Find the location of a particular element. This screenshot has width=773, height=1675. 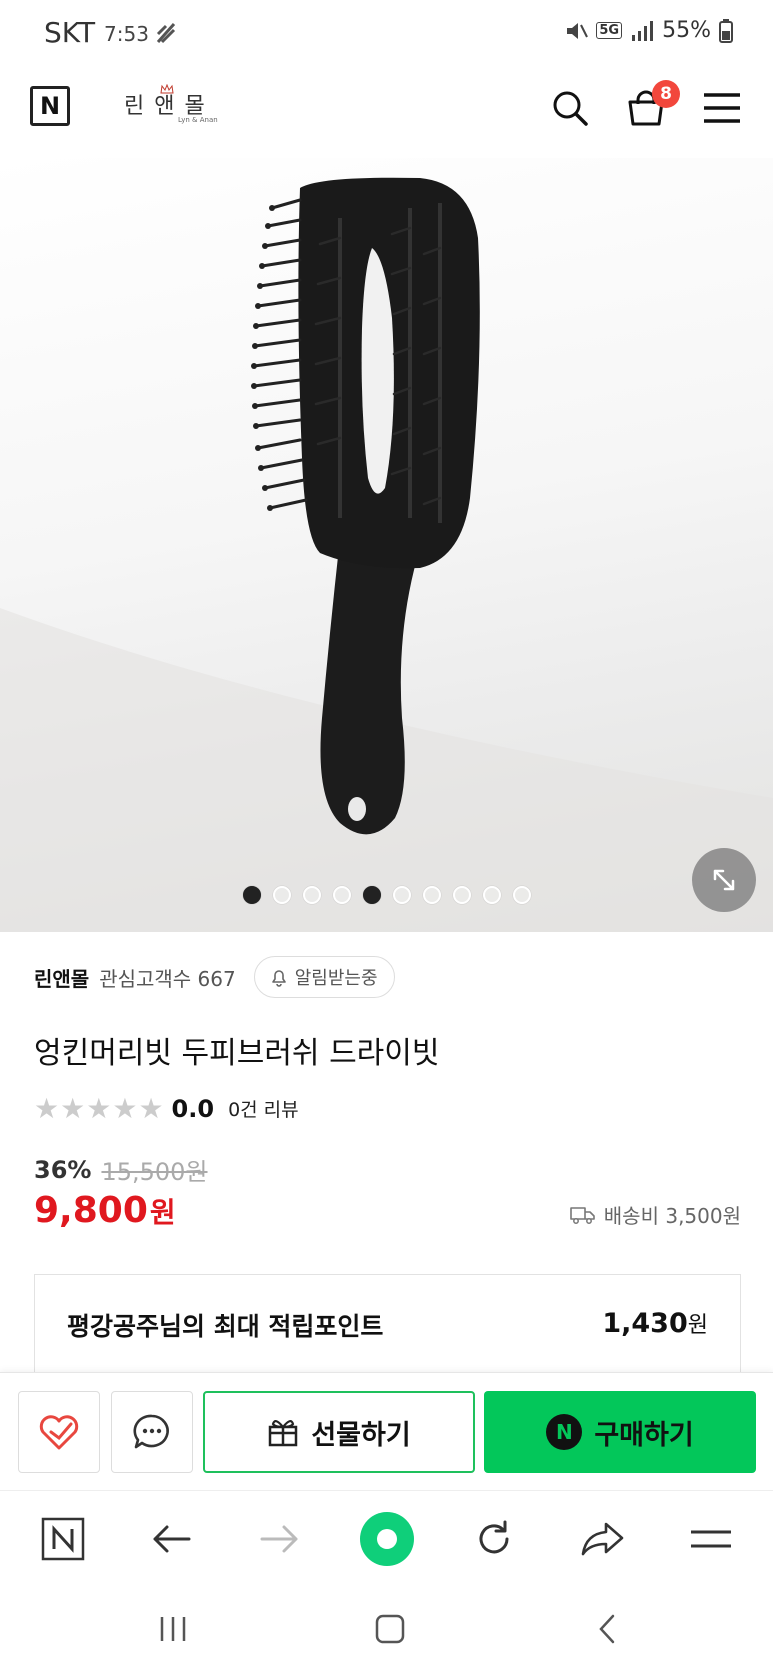

chevron-left-icon is located at coordinates (607, 1629).